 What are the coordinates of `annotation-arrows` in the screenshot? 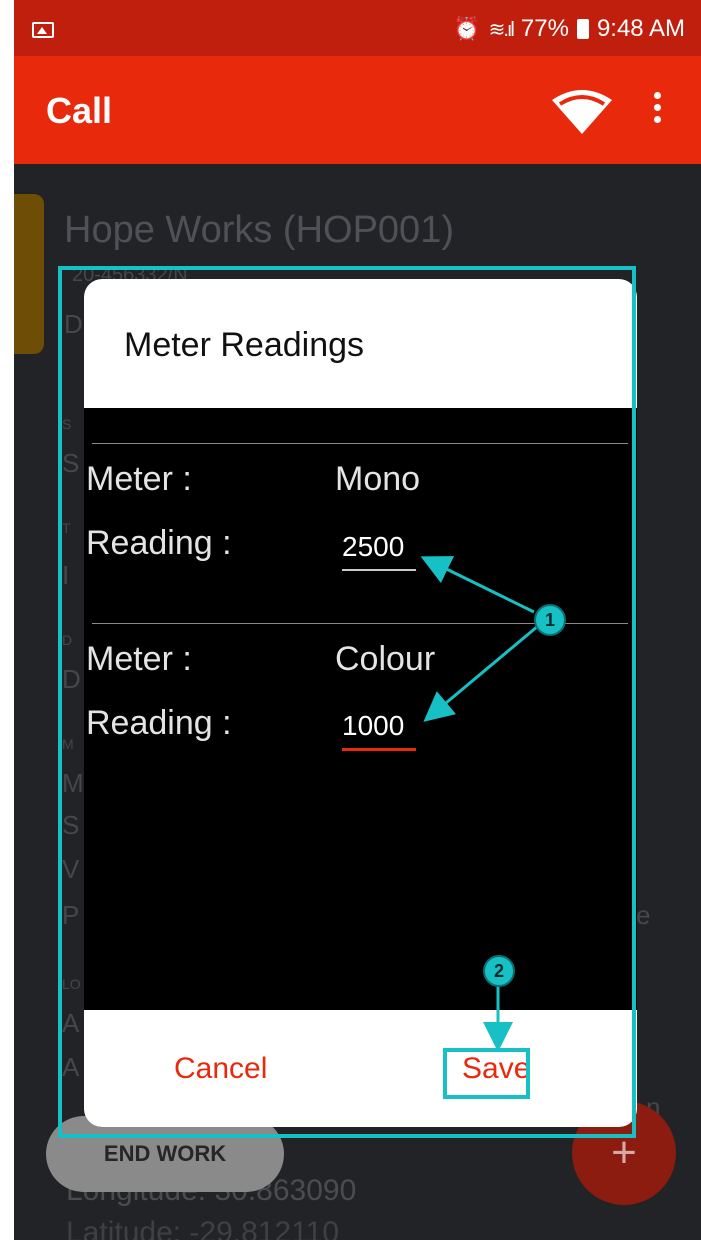 It's located at (479, 804).